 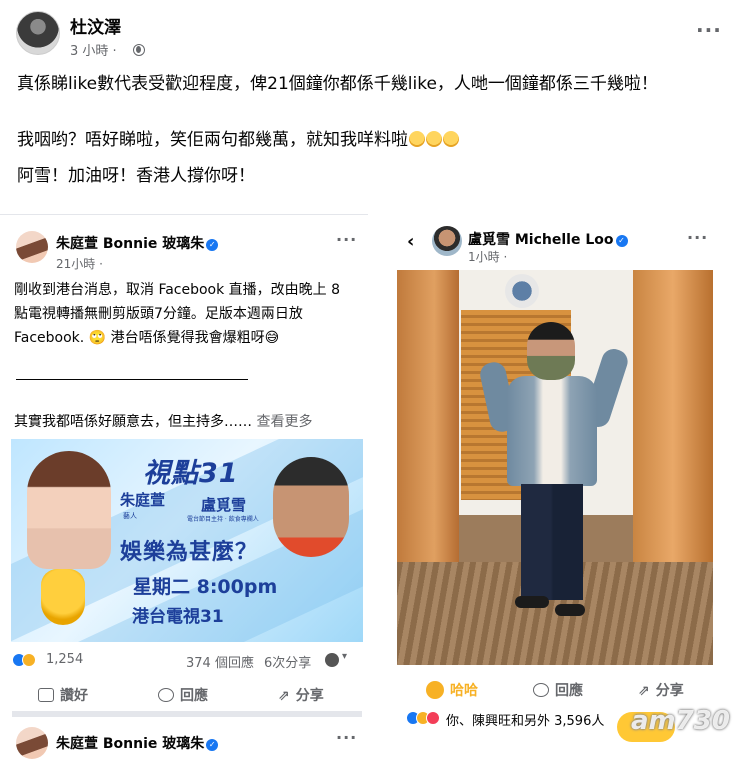 I want to click on bonnie-excerpt-row: 其實我都唔係好願意去，但主持多…… 查看更多, so click(x=163, y=421).